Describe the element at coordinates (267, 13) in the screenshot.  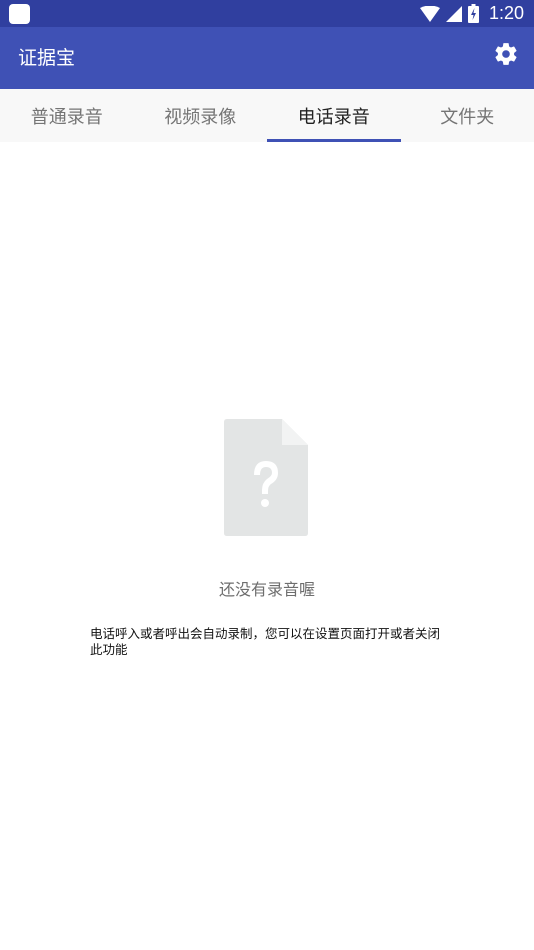
I see `status-bar: 1:20` at that location.